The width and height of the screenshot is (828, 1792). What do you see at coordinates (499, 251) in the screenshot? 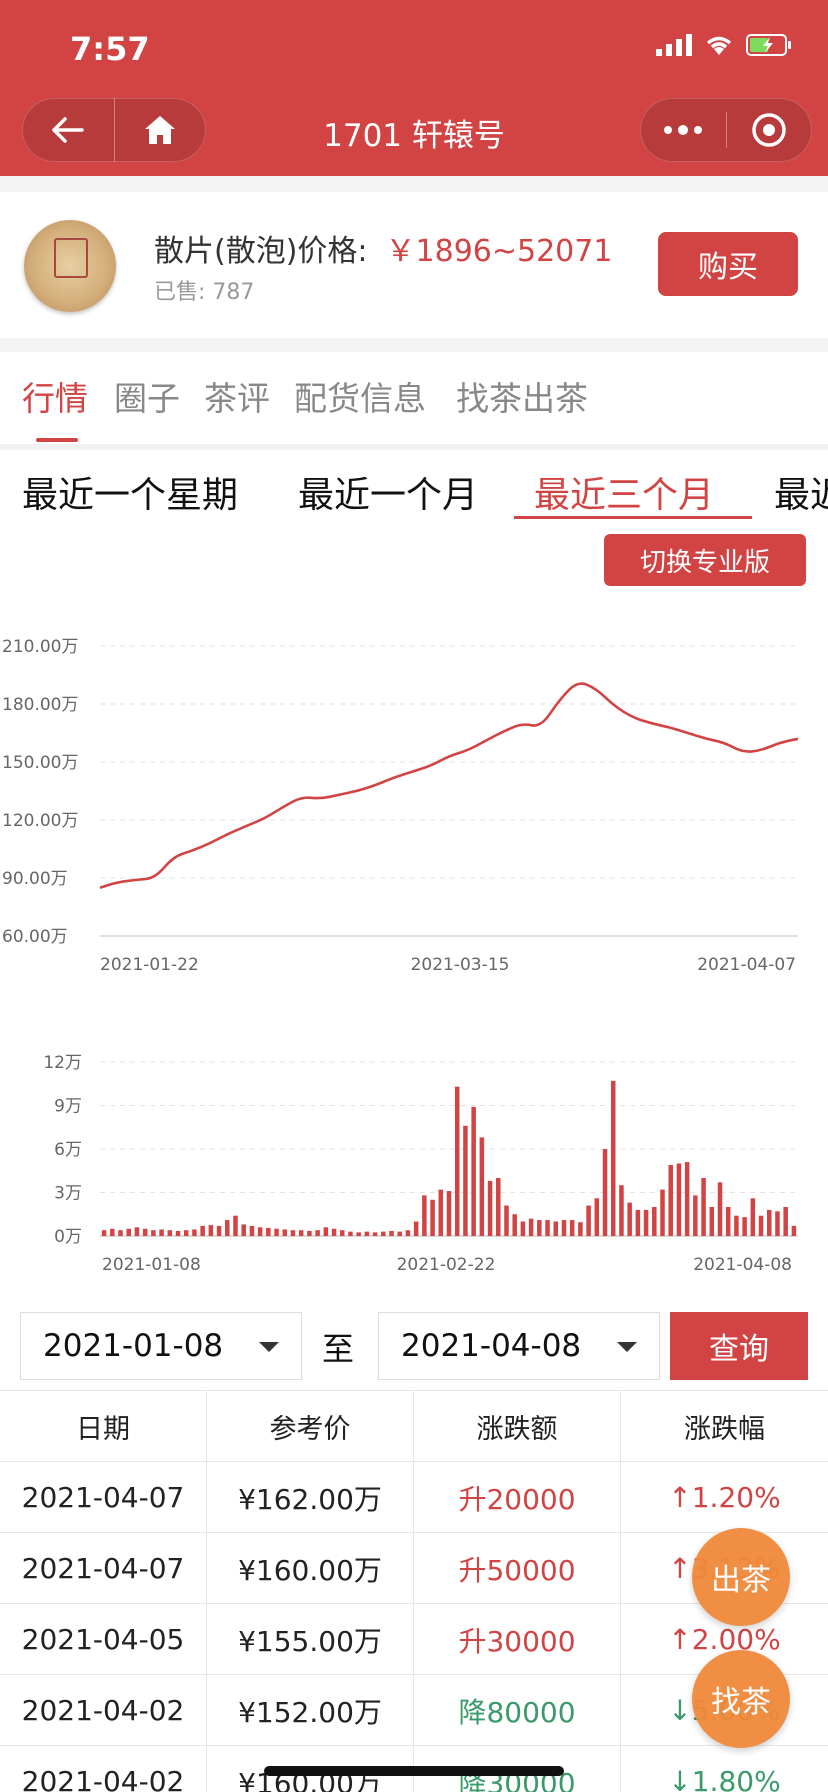
I see `price-range: ￥1896~52071` at bounding box center [499, 251].